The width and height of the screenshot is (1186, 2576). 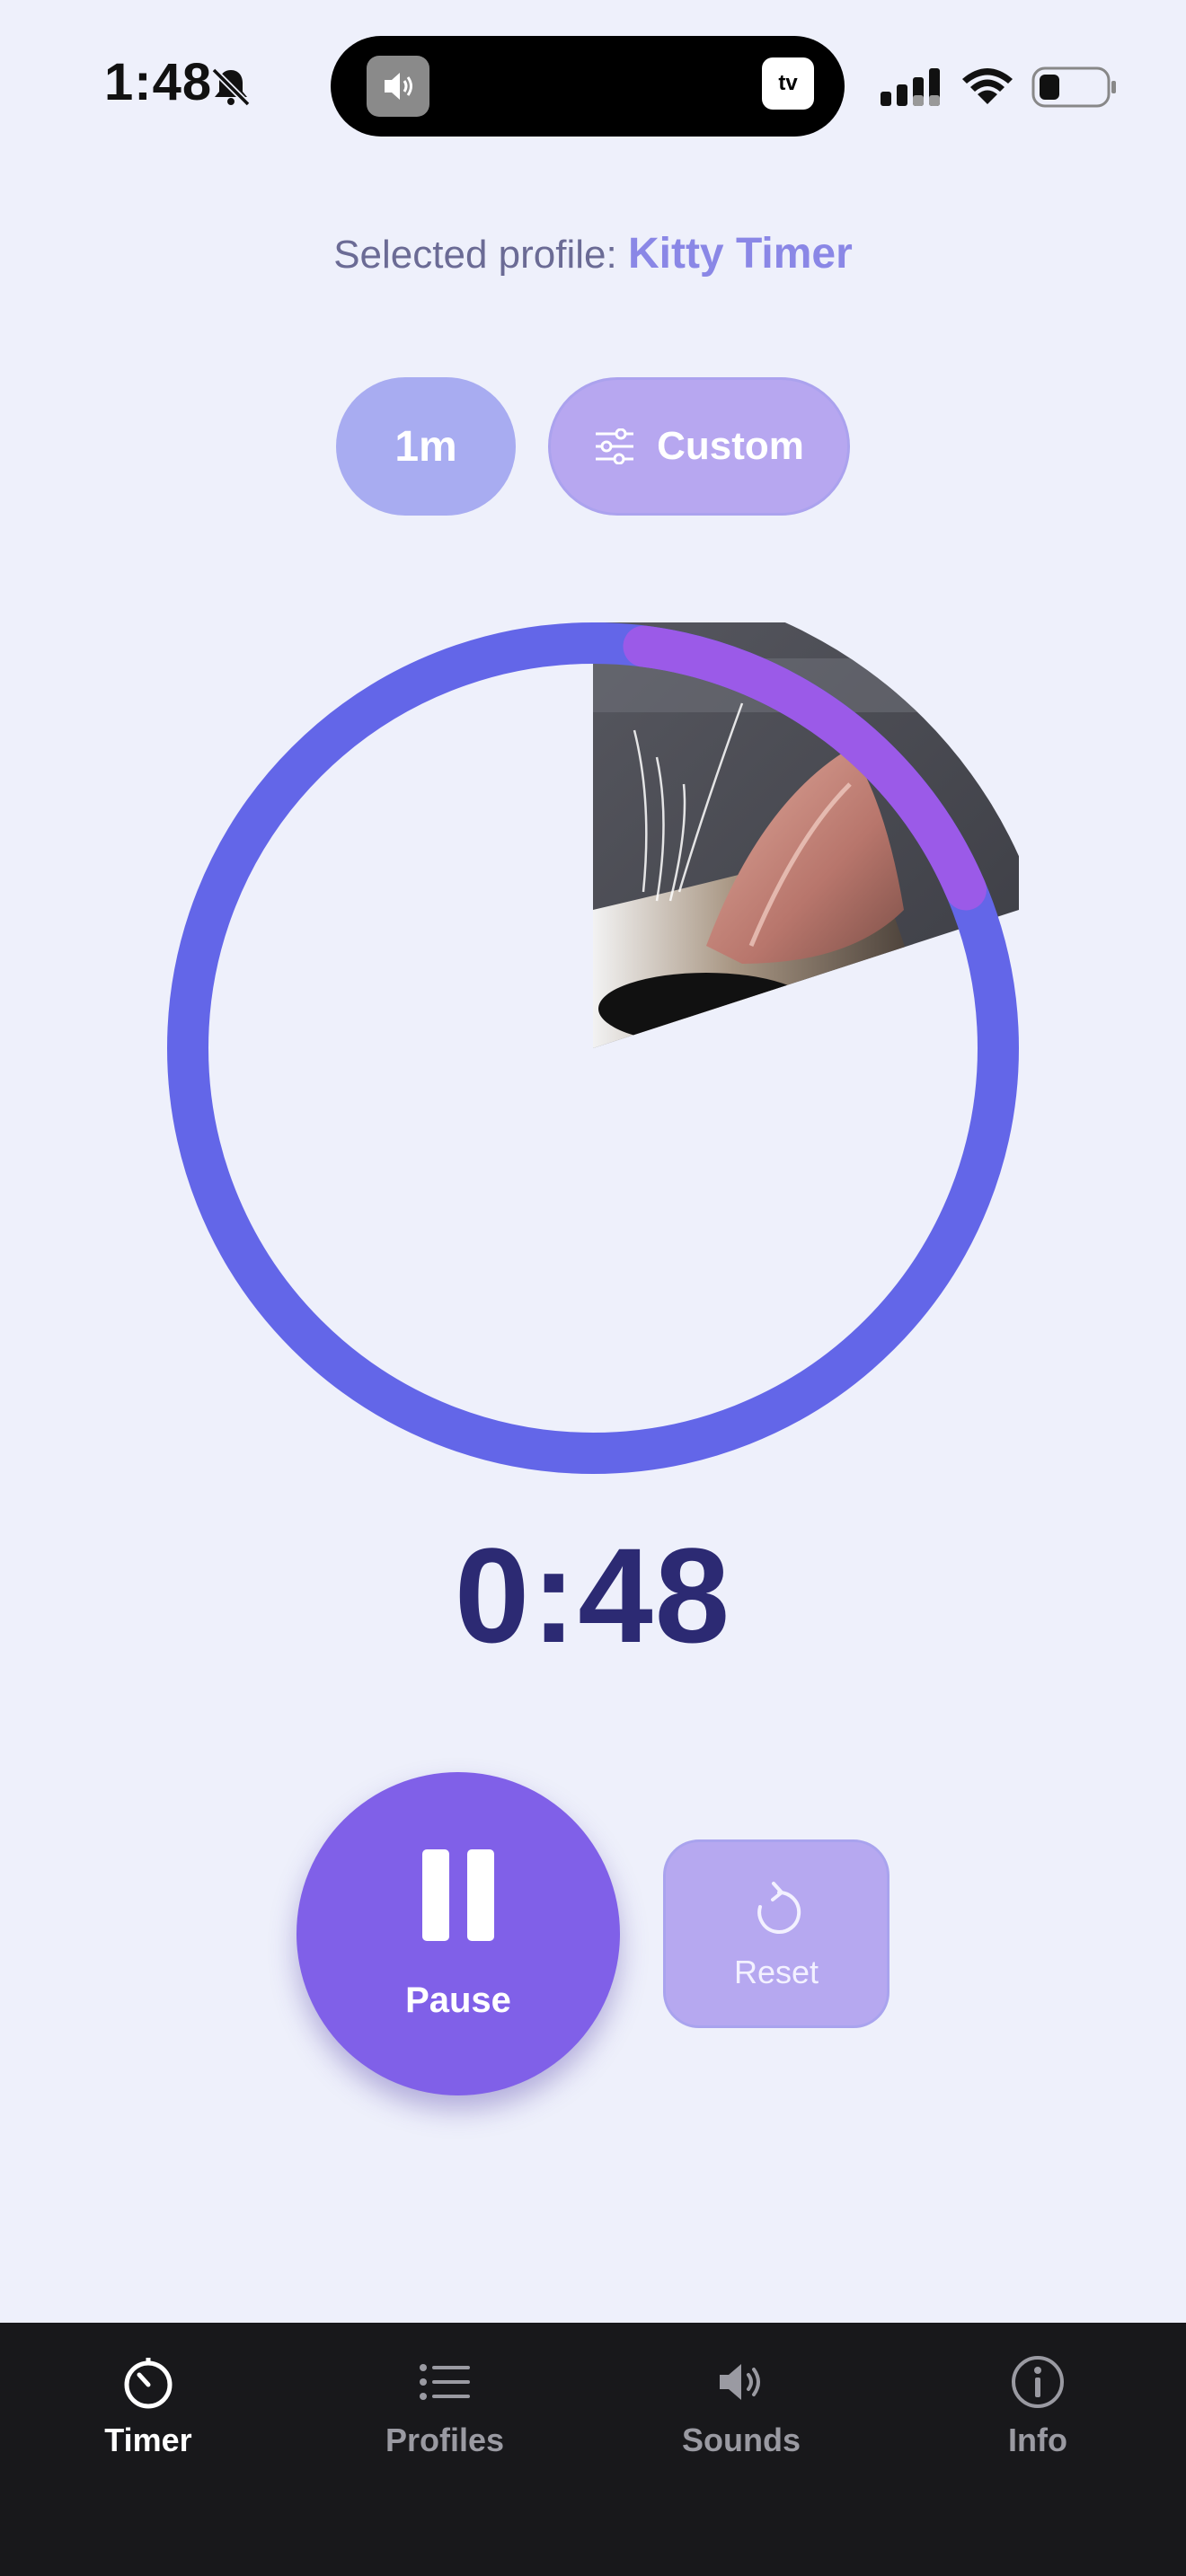 I want to click on battery-icon, so click(x=1073, y=87).